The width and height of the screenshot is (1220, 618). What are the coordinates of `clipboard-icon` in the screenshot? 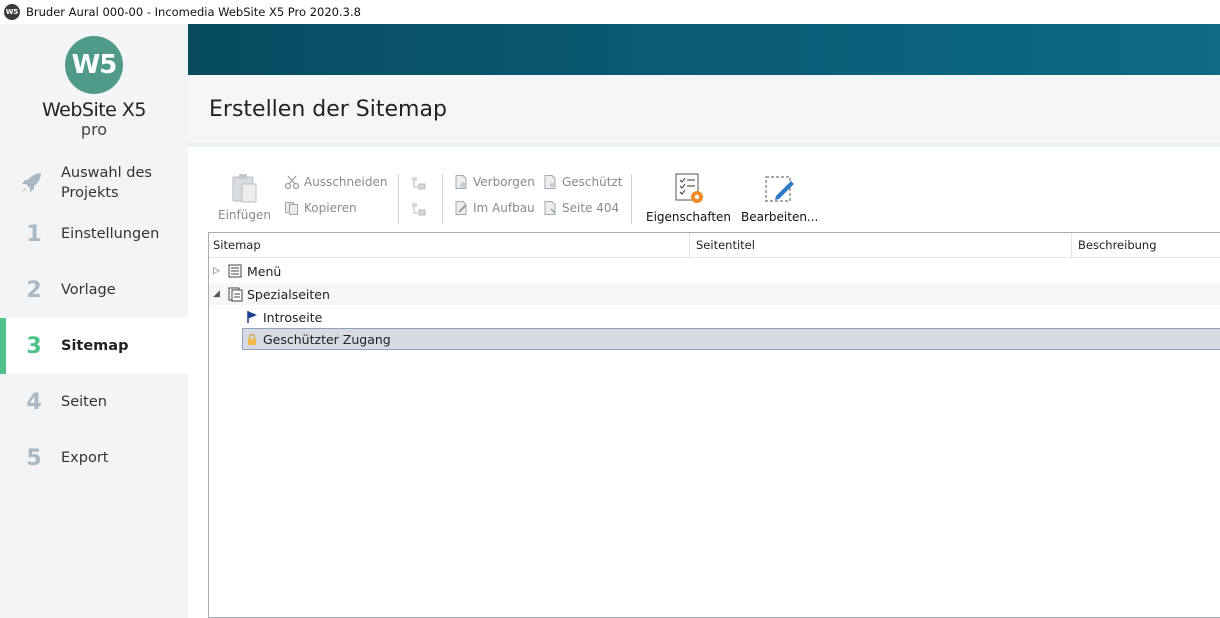 It's located at (244, 188).